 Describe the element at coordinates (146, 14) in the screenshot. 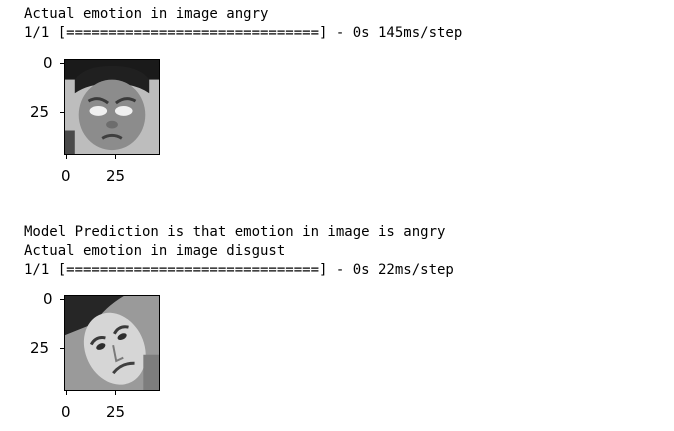

I see `output-line-actual-emotion-1: Actual emotion in image angry` at that location.